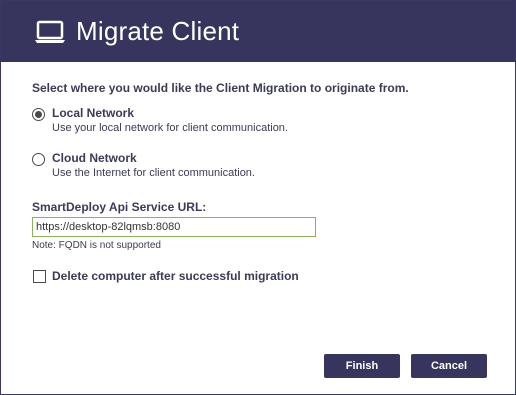 This screenshot has height=395, width=516. Describe the element at coordinates (50, 32) in the screenshot. I see `laptop-icon` at that location.